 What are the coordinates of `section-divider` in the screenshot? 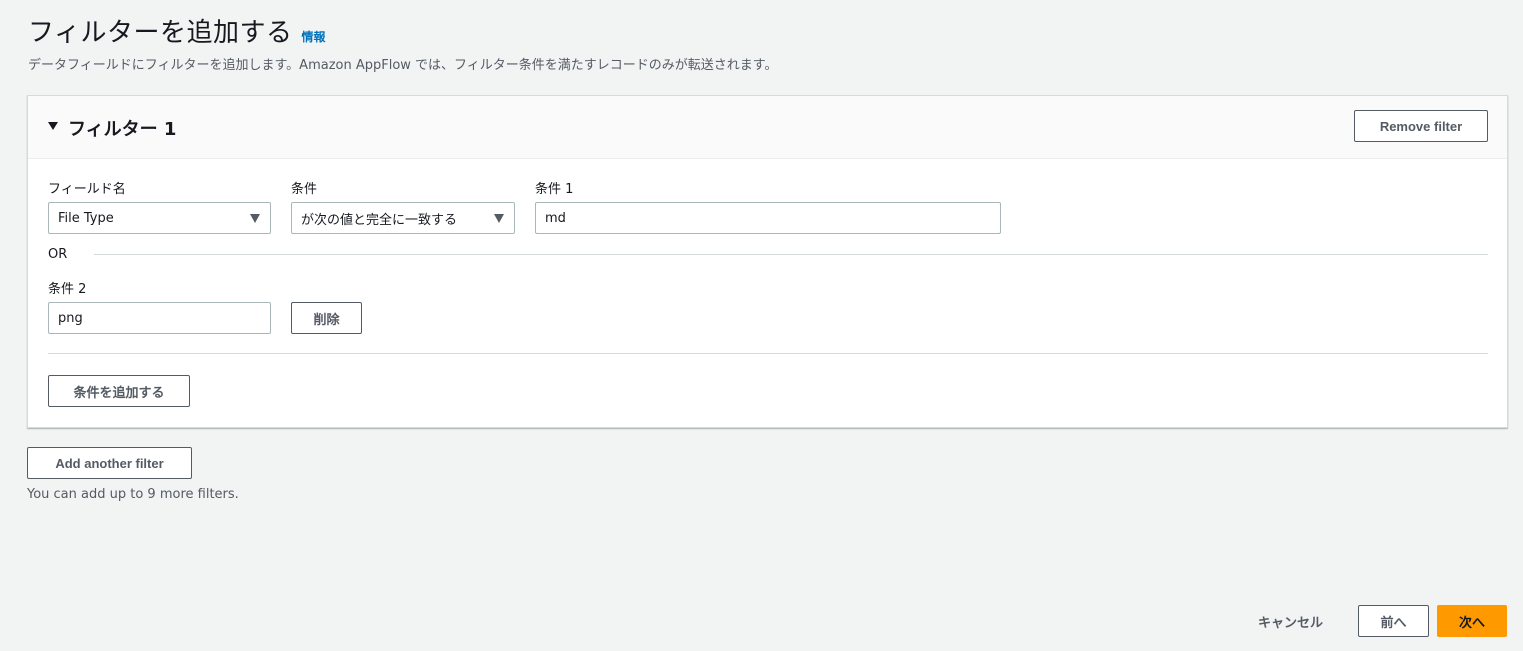 It's located at (768, 353).